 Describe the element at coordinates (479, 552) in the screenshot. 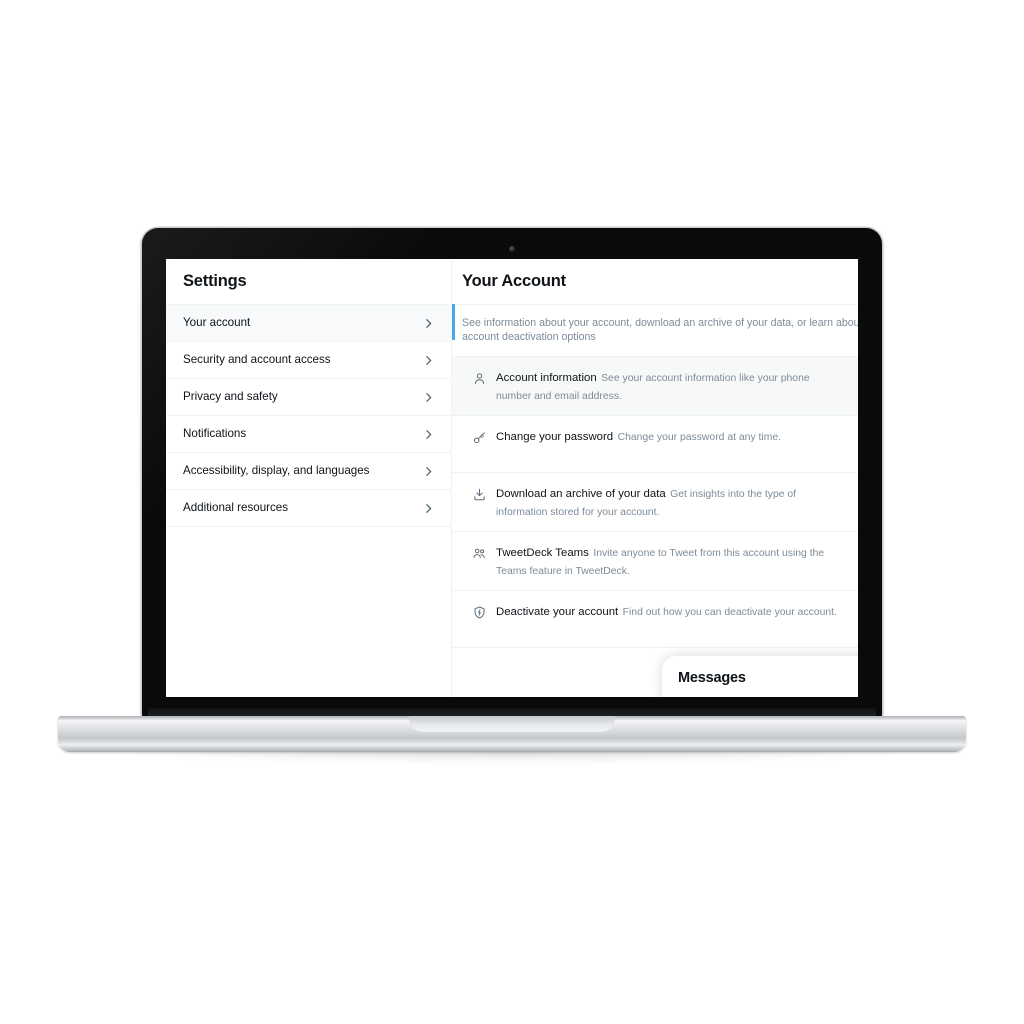

I see `people-group-icon` at that location.